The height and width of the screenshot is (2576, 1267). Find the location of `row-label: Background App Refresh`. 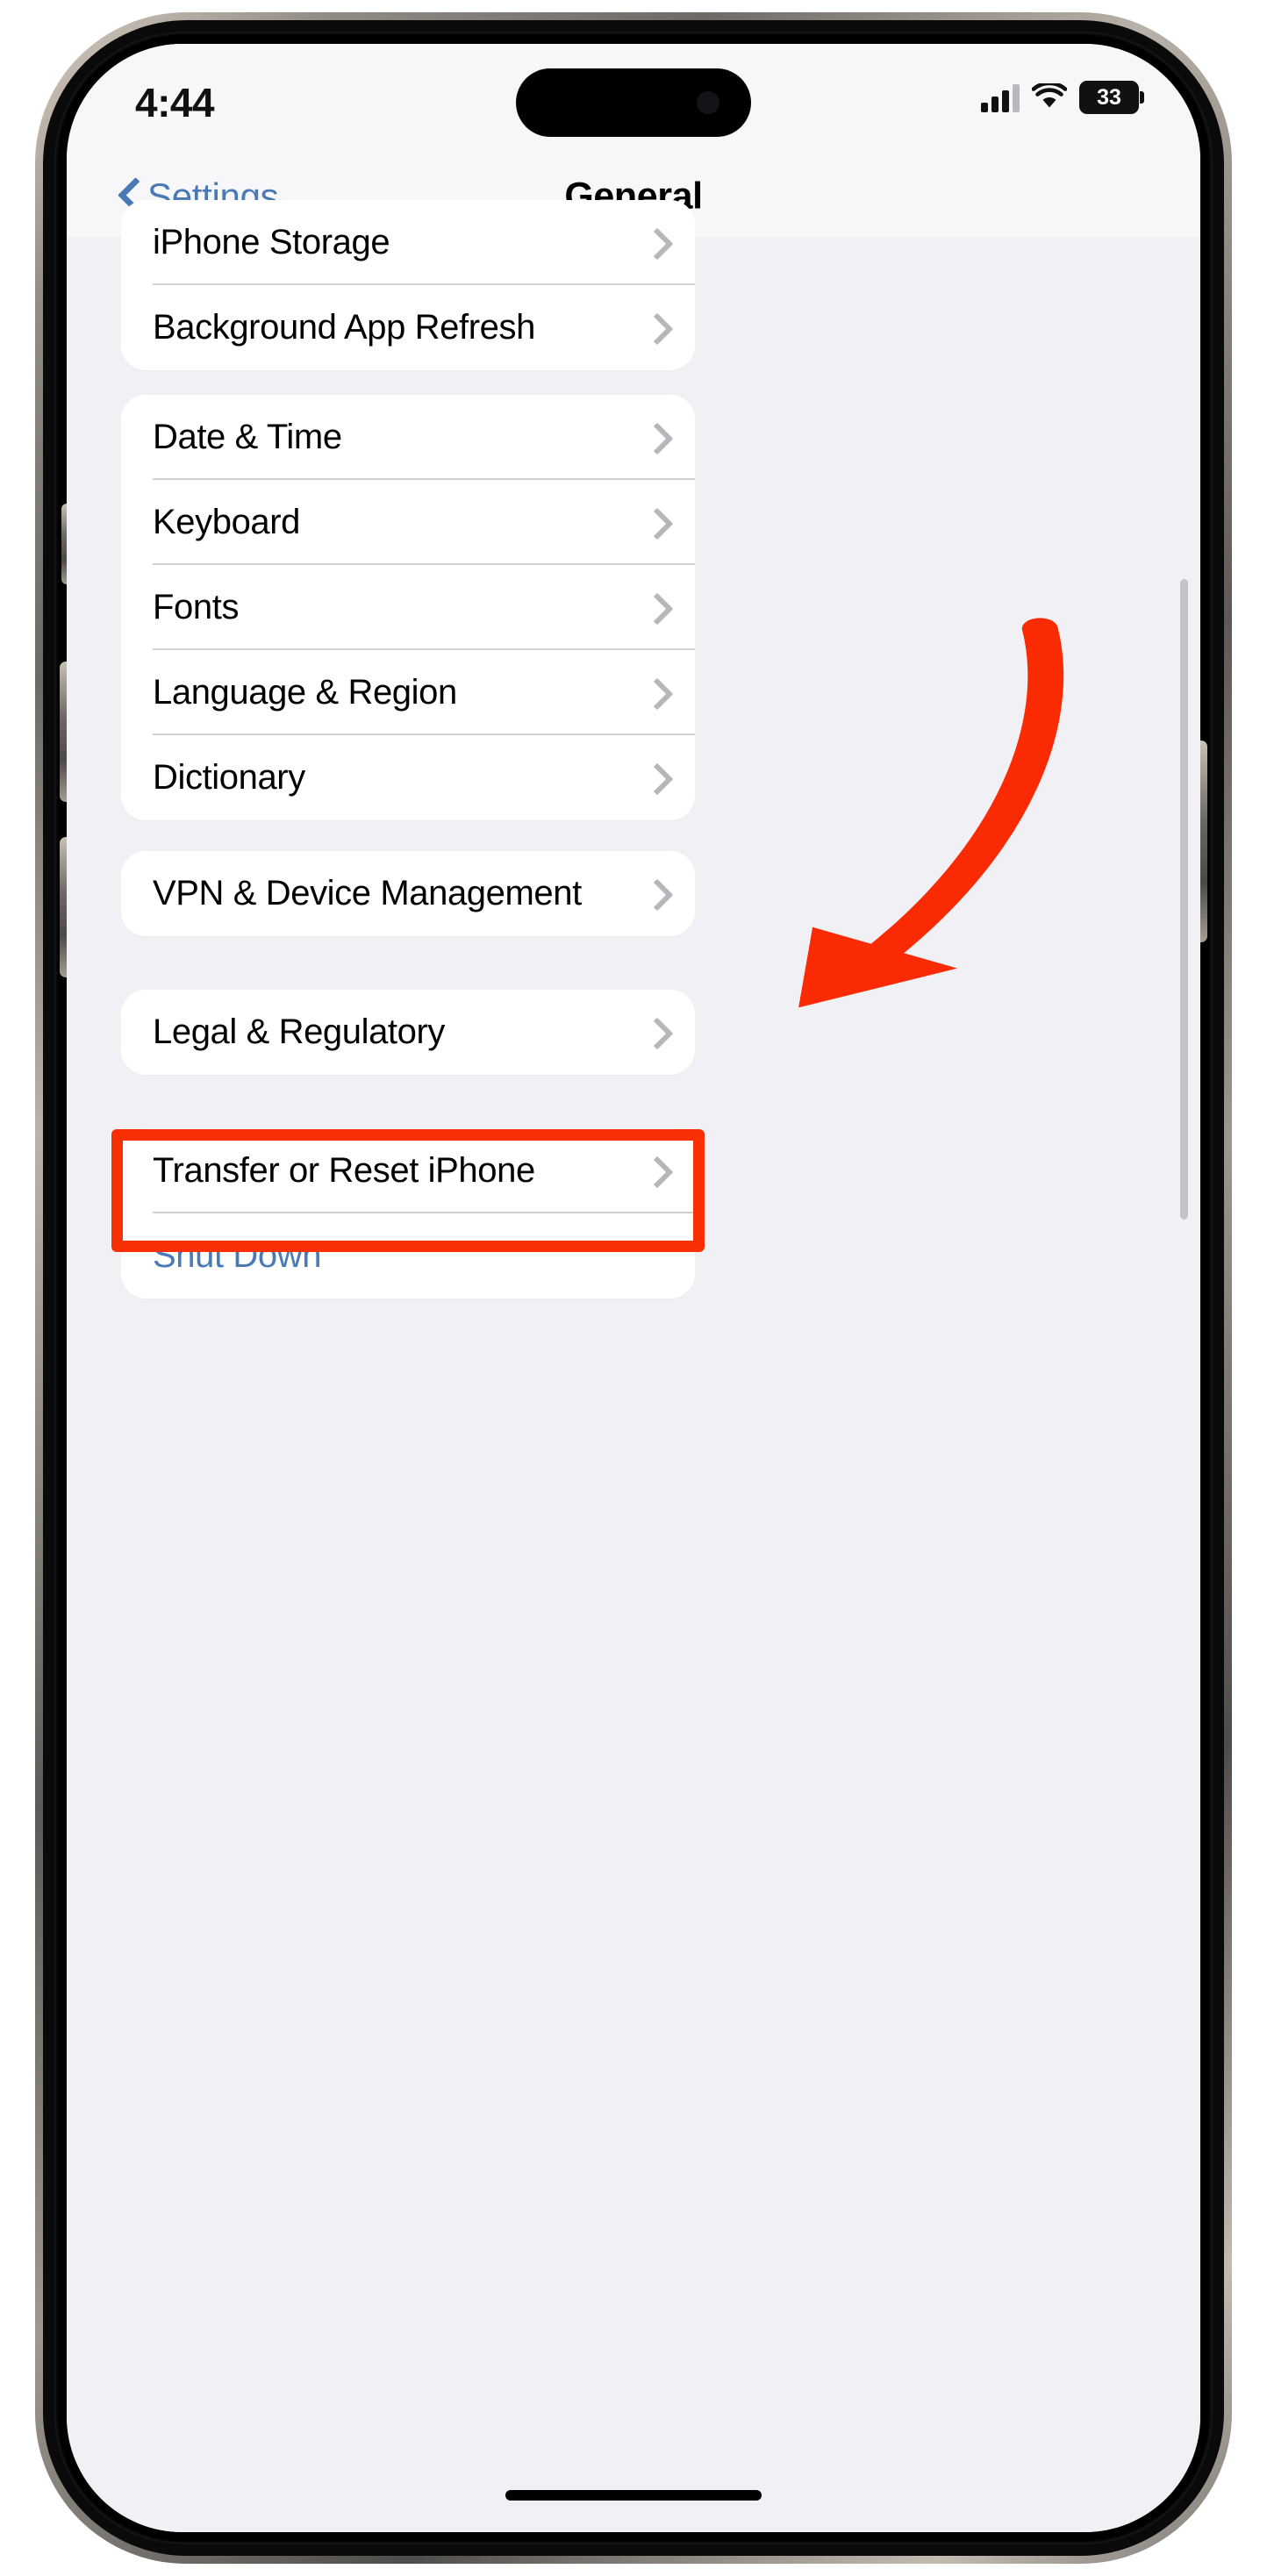

row-label: Background App Refresh is located at coordinates (344, 327).